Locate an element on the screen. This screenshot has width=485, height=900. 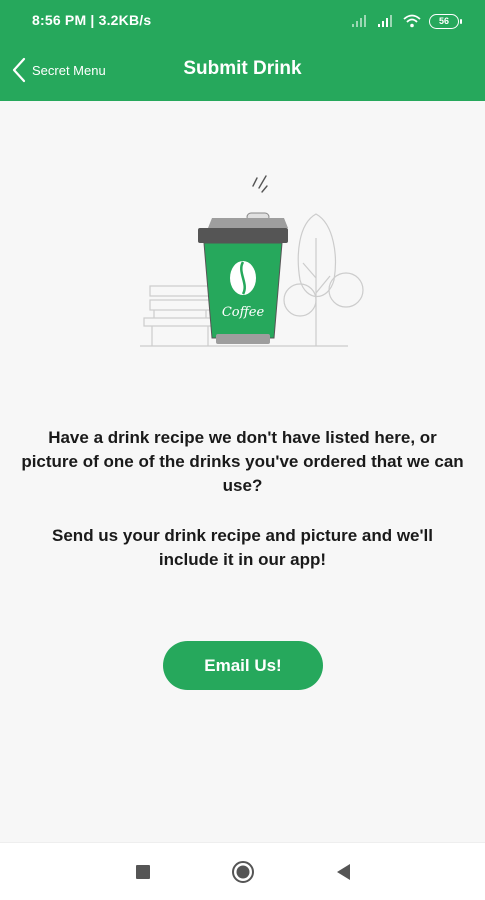
status-bar: 8:56 PM | 3.2KB/s 56 is located at coordinates (242, 20).